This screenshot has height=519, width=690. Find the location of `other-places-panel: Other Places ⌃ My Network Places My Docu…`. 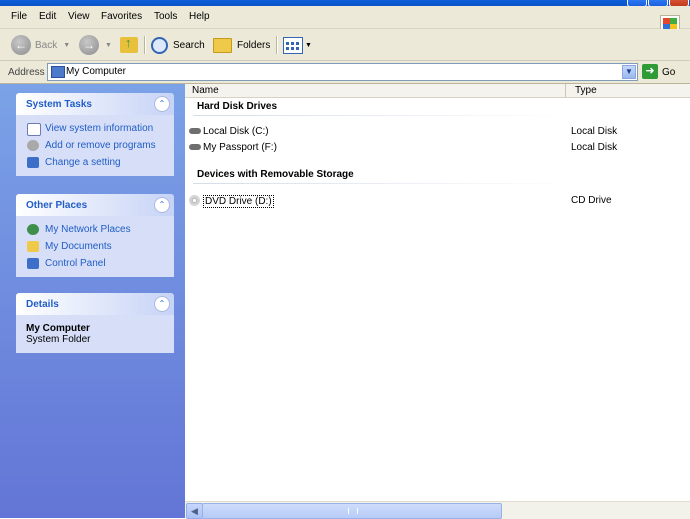

other-places-panel: Other Places ⌃ My Network Places My Docu… is located at coordinates (95, 235).